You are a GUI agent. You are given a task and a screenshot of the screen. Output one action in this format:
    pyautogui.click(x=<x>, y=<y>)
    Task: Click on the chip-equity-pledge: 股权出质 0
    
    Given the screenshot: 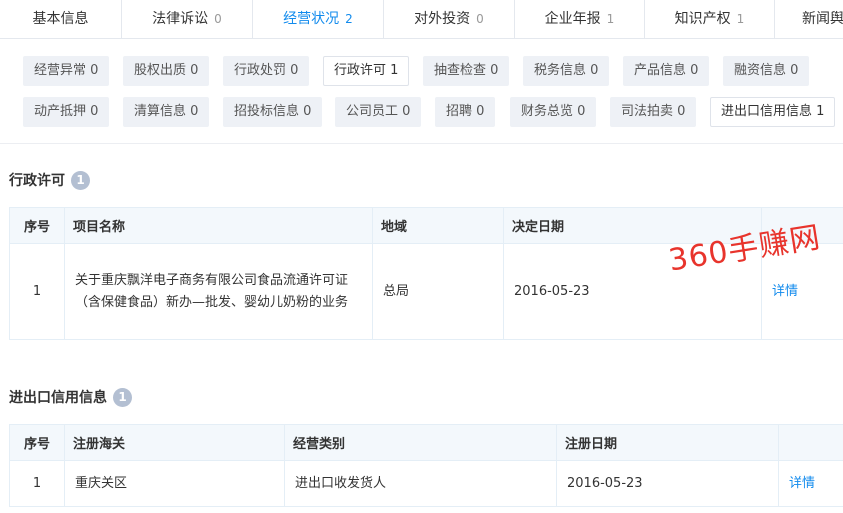 What is the action you would take?
    pyautogui.click(x=166, y=71)
    